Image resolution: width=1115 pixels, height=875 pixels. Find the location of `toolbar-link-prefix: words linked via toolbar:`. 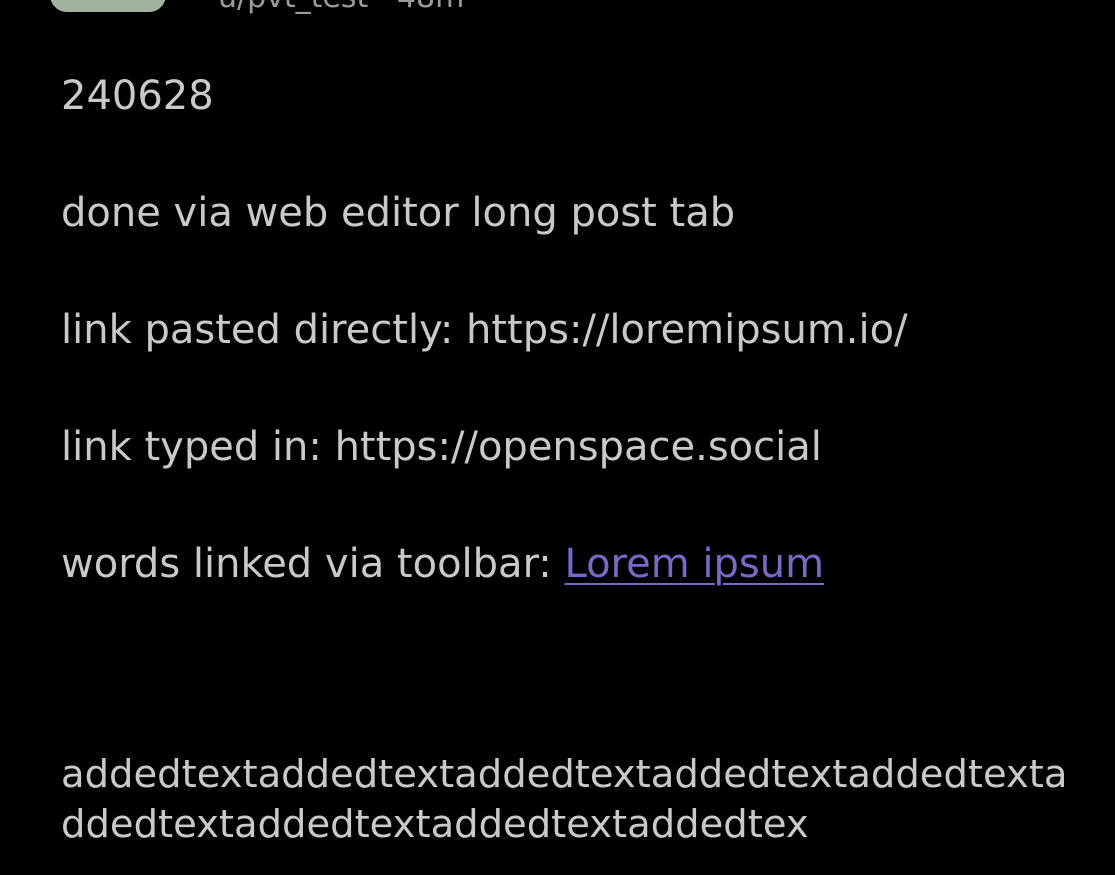

toolbar-link-prefix: words linked via toolbar: is located at coordinates (313, 564).